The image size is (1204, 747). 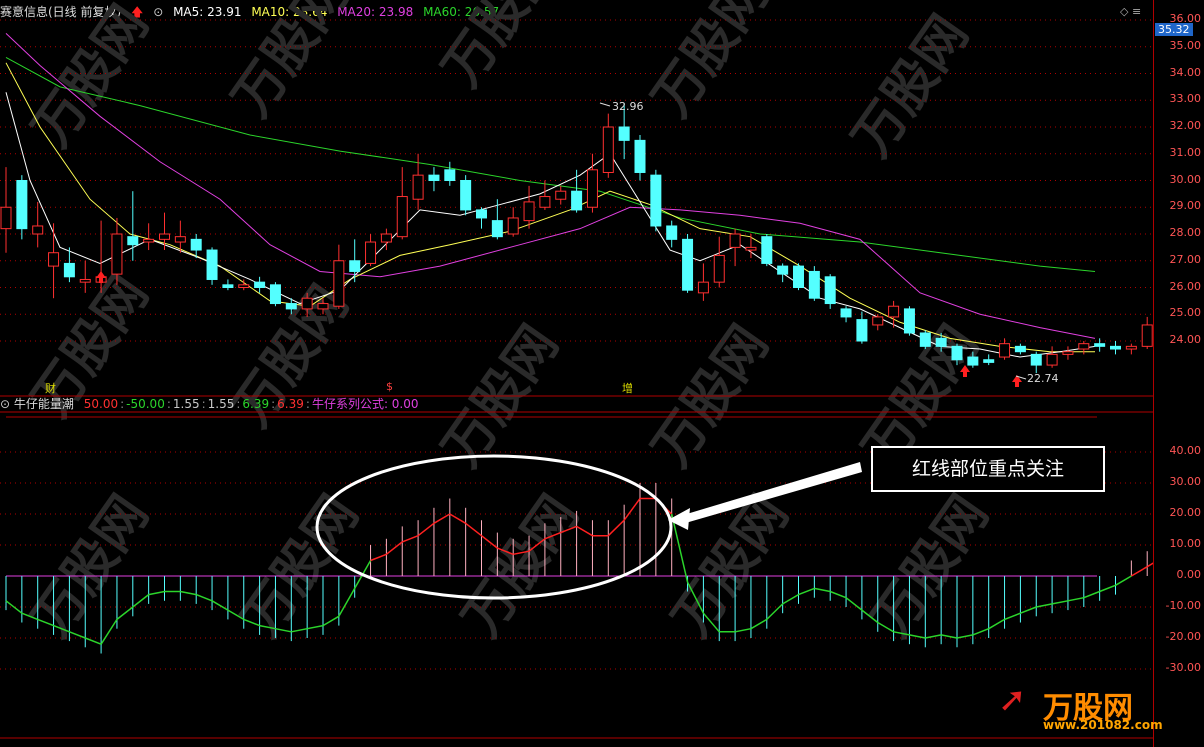 What do you see at coordinates (1103, 725) in the screenshot?
I see `brand-site: www.201082.com` at bounding box center [1103, 725].